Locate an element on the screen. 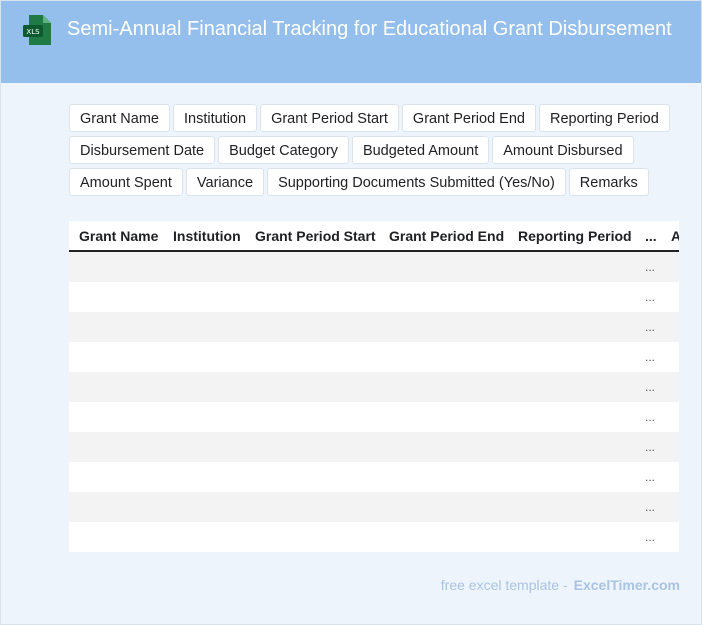 Image resolution: width=702 pixels, height=625 pixels. column-header: A is located at coordinates (670, 236).